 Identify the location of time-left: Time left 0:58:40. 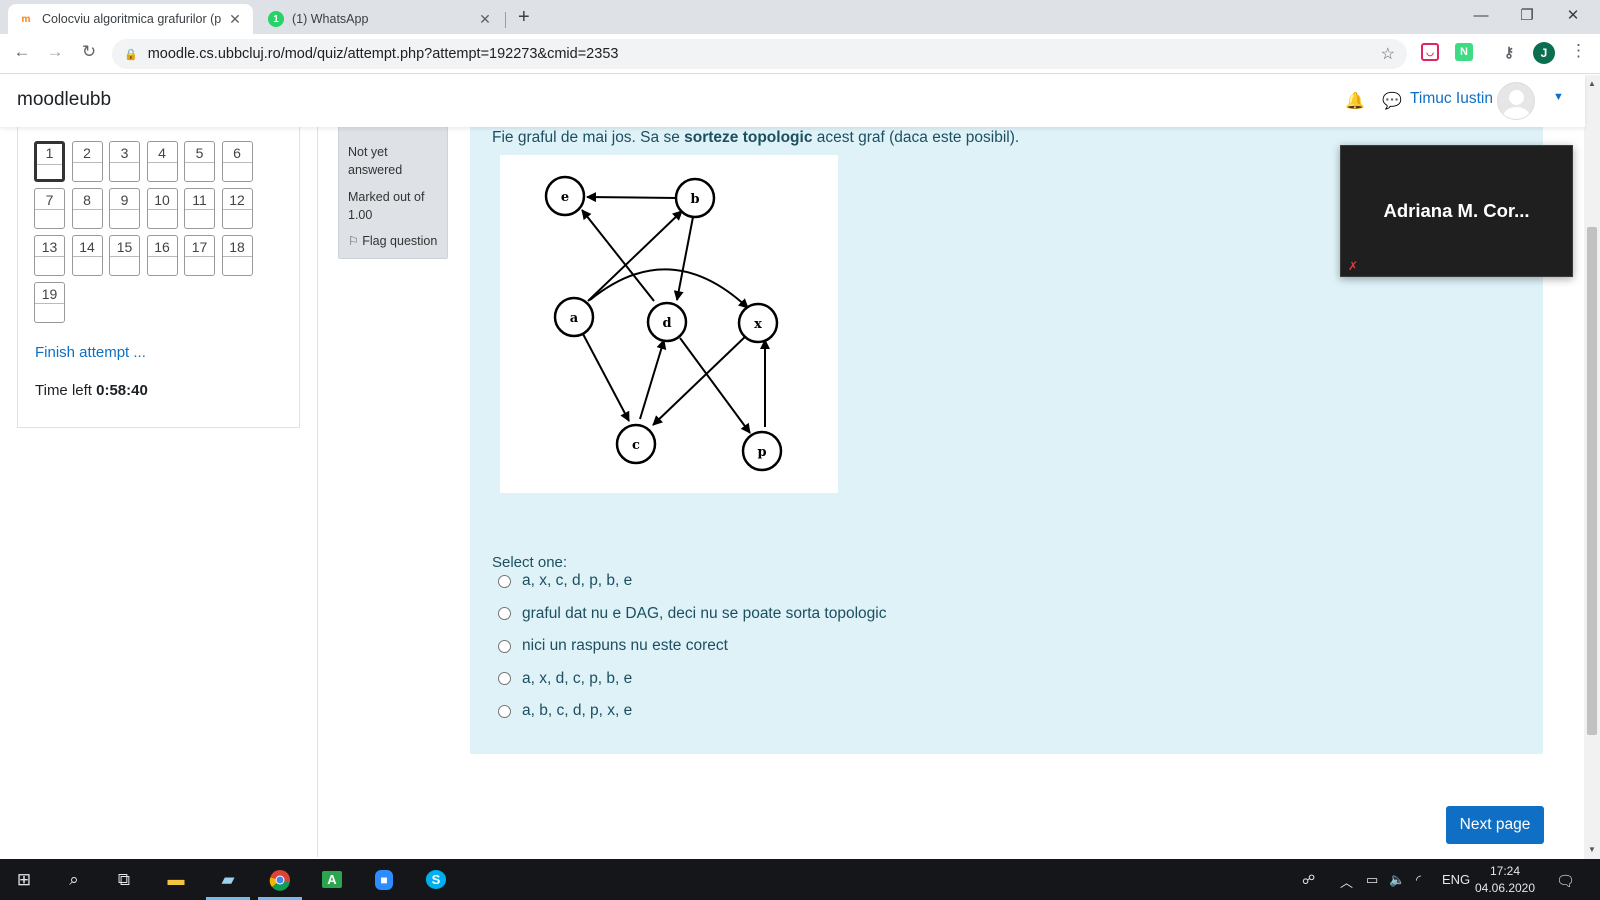
(91, 390).